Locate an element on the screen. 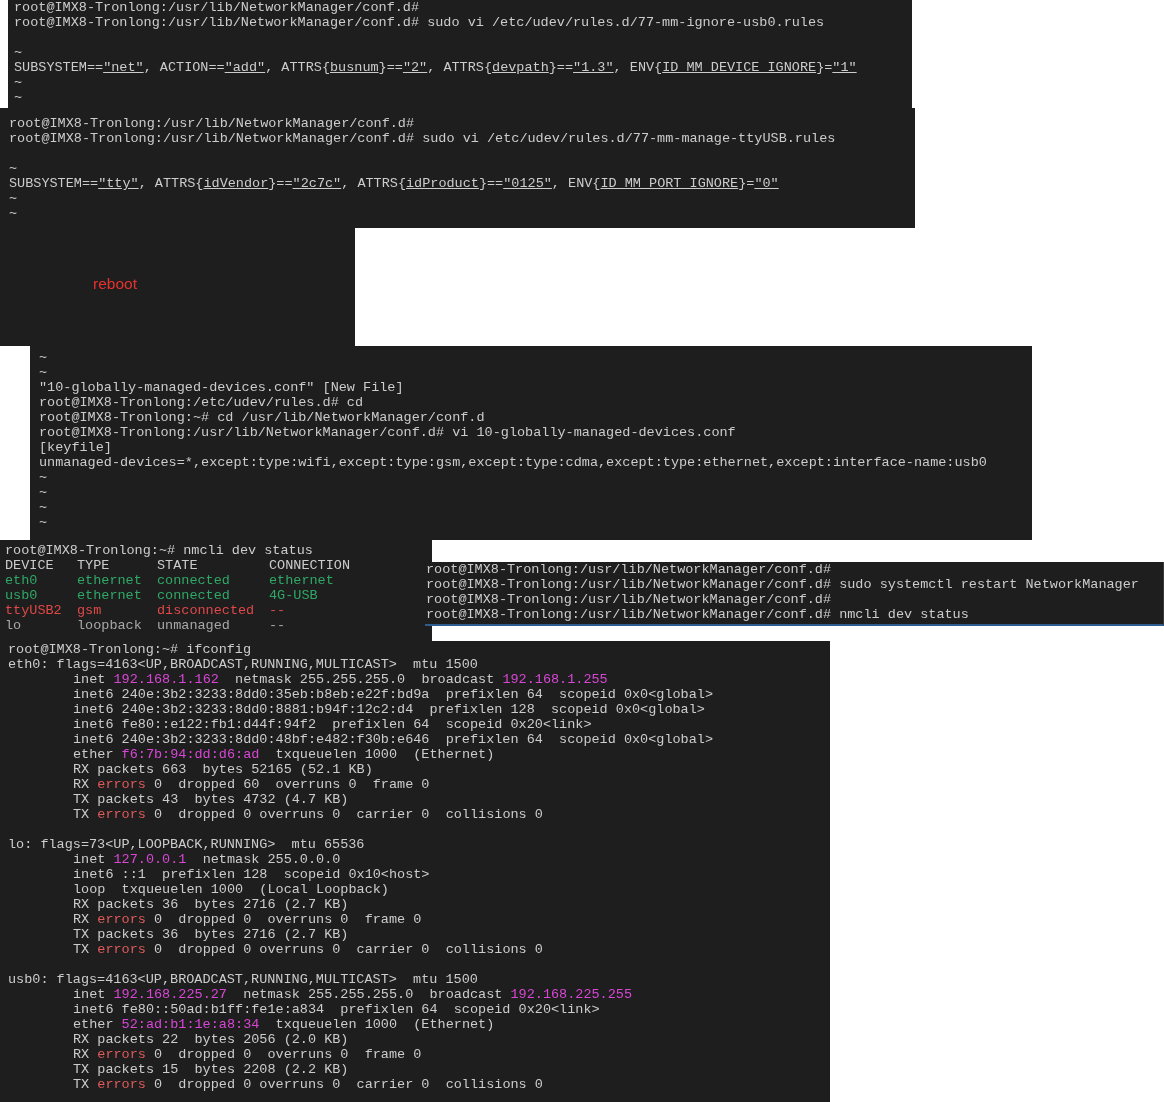  terminal-line: root@IMX8-Tronlong:/etc/udev/rules.d# cd is located at coordinates (201, 402).